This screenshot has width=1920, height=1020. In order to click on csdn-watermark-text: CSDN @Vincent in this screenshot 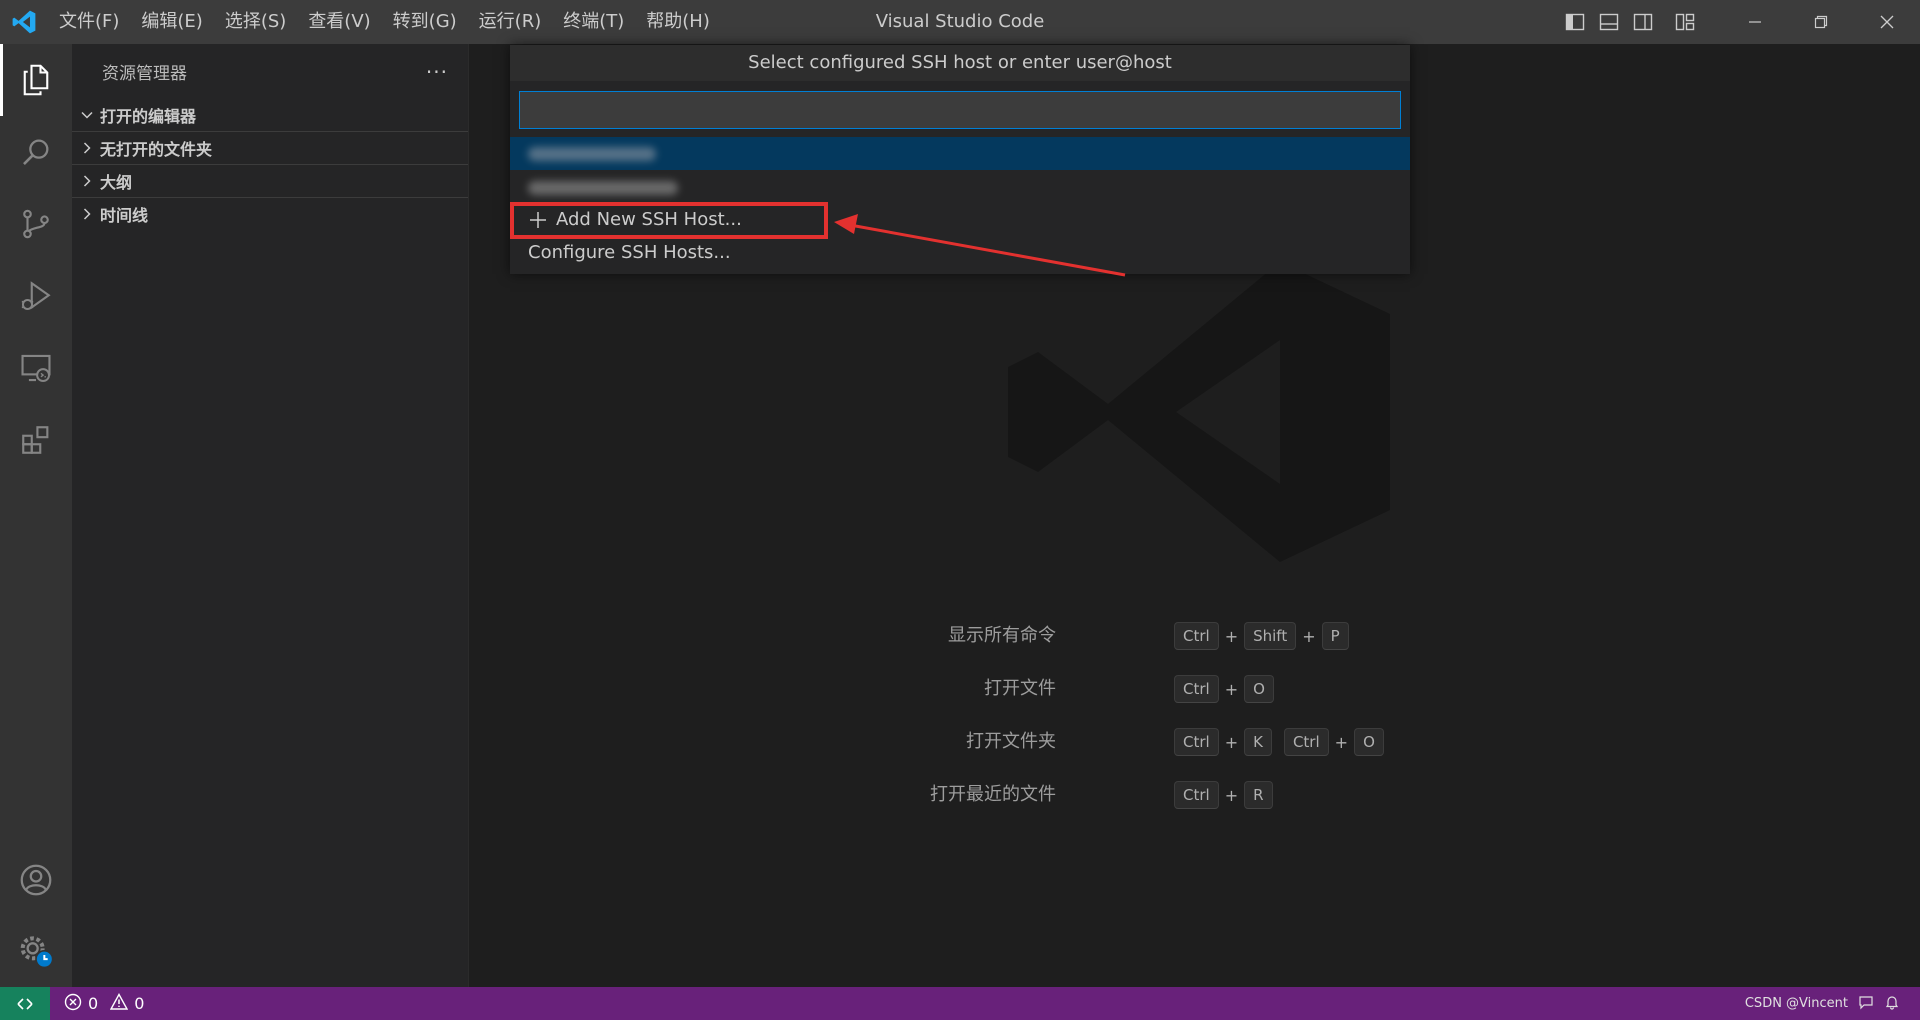, I will do `click(1796, 1003)`.